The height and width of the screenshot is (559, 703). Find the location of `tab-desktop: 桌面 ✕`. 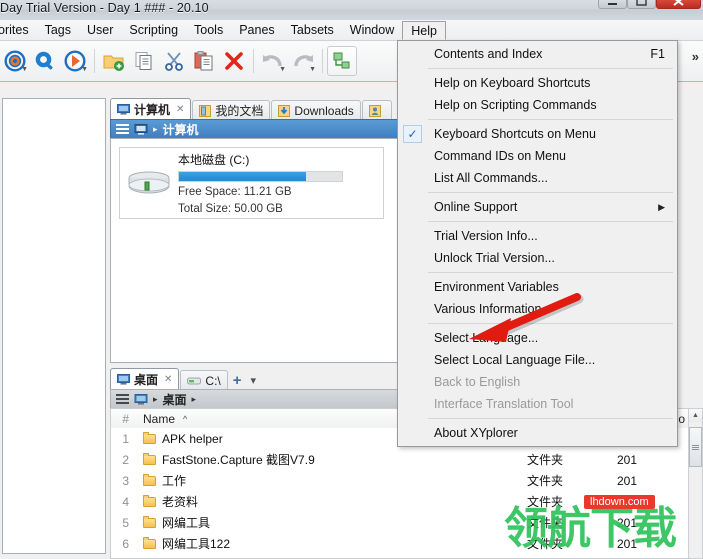

tab-desktop: 桌面 ✕ is located at coordinates (145, 379).